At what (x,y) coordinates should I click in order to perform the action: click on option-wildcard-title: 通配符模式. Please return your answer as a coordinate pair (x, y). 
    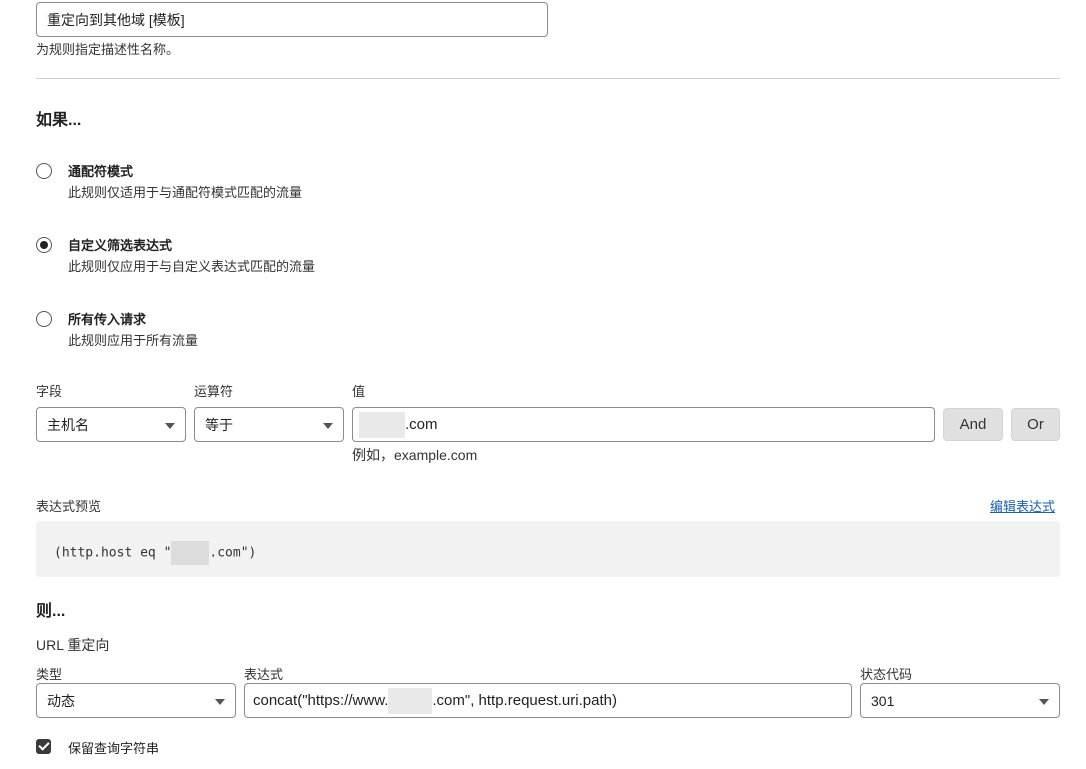
    Looking at the image, I should click on (101, 171).